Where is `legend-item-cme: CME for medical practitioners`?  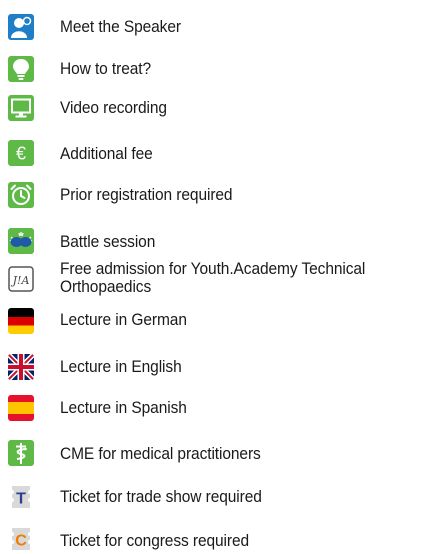
legend-item-cme: CME for medical practitioners is located at coordinates (212, 454).